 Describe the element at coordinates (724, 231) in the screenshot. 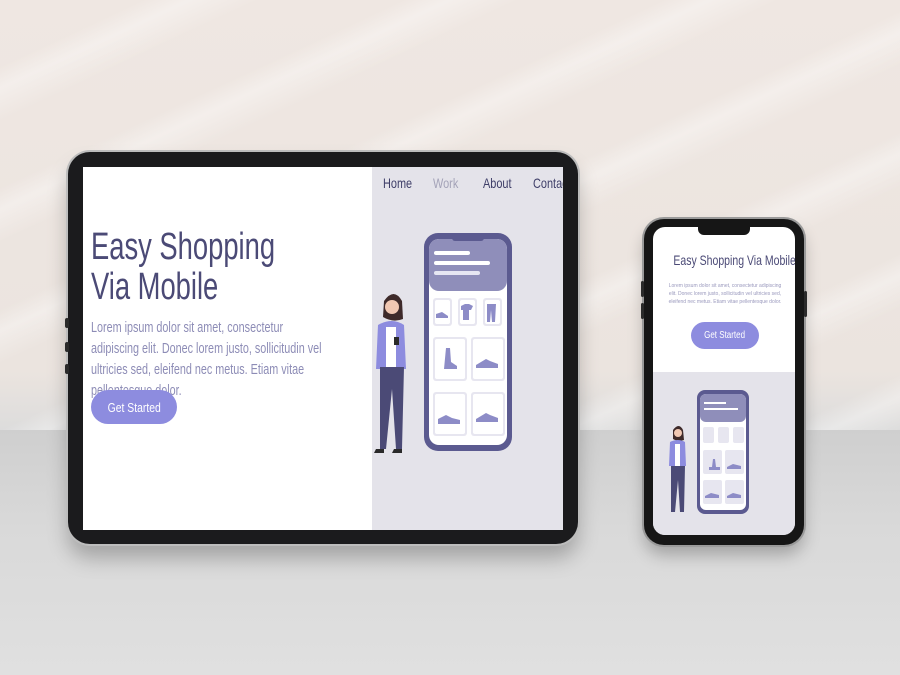

I see `phone-notch` at that location.